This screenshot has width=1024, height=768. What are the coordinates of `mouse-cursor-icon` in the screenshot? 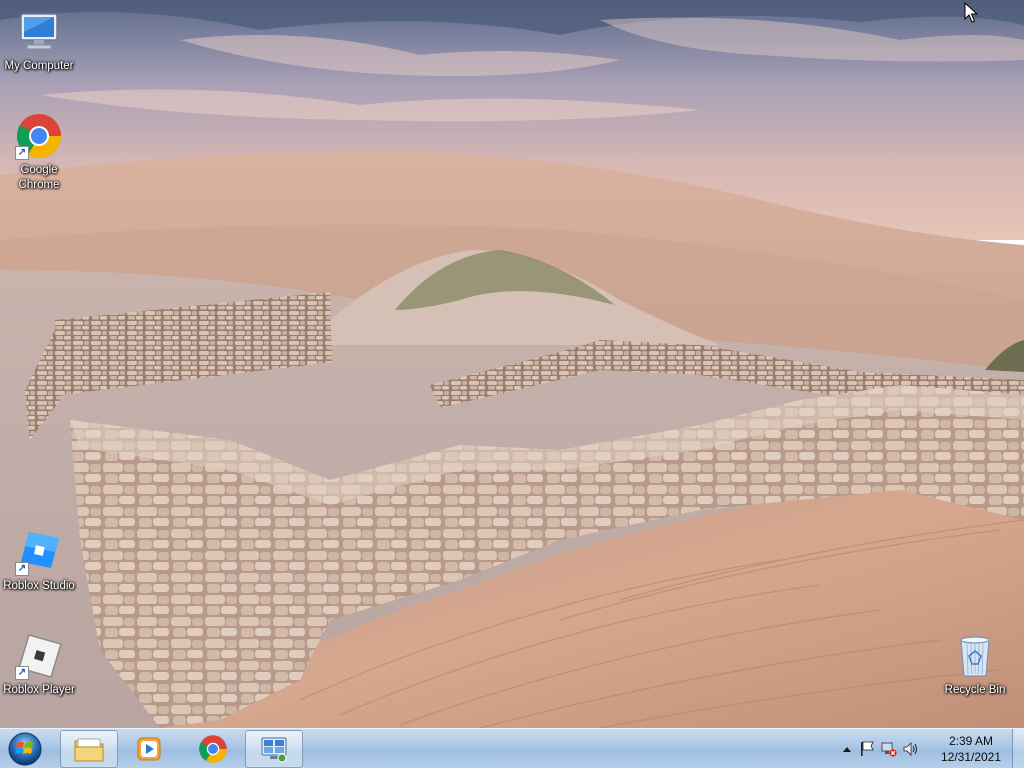 It's located at (971, 12).